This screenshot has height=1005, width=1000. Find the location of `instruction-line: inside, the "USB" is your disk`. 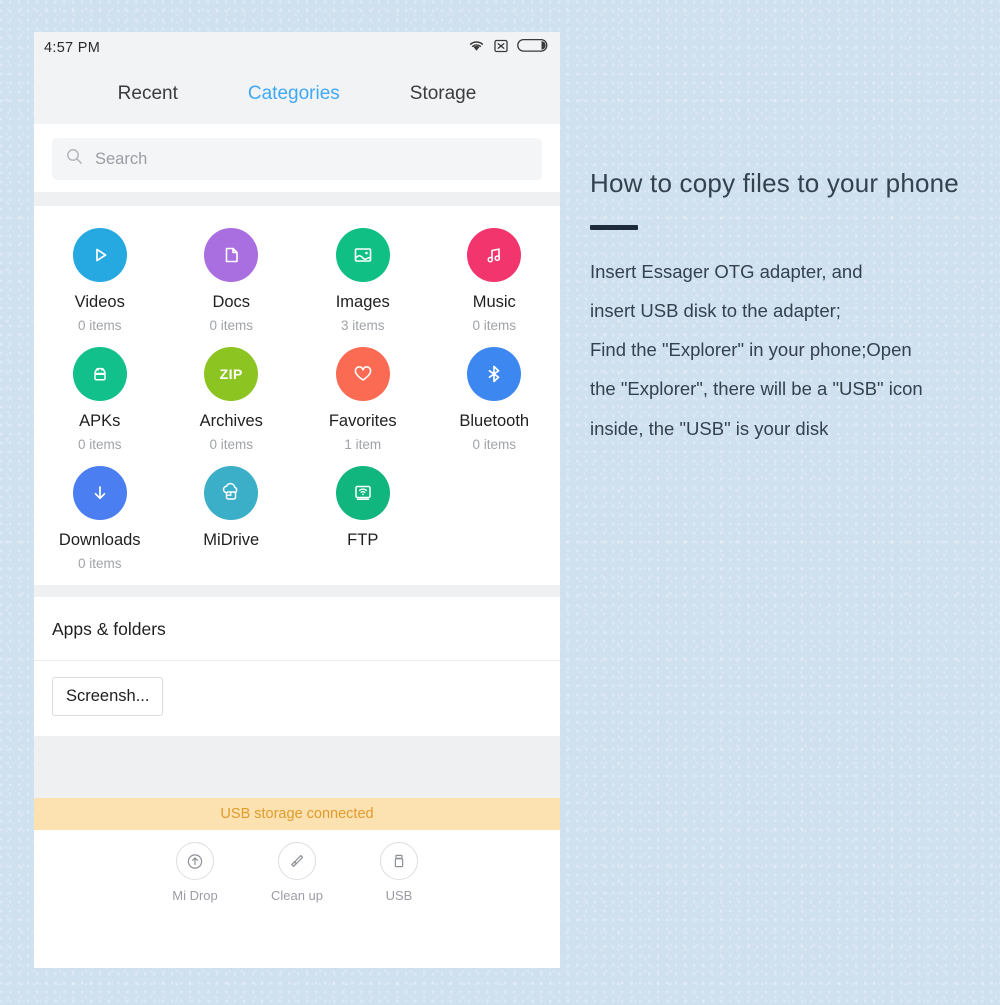

instruction-line: inside, the "USB" is your disk is located at coordinates (709, 428).